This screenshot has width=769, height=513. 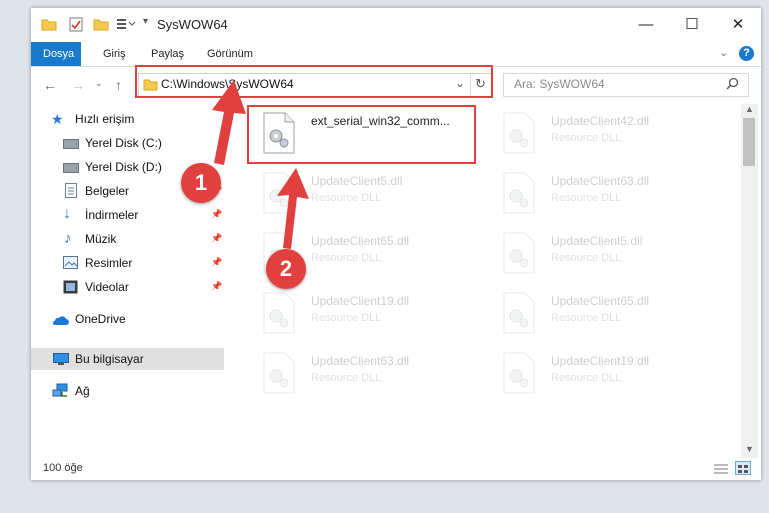 What do you see at coordinates (260, 164) in the screenshot?
I see `annotation-arrows` at bounding box center [260, 164].